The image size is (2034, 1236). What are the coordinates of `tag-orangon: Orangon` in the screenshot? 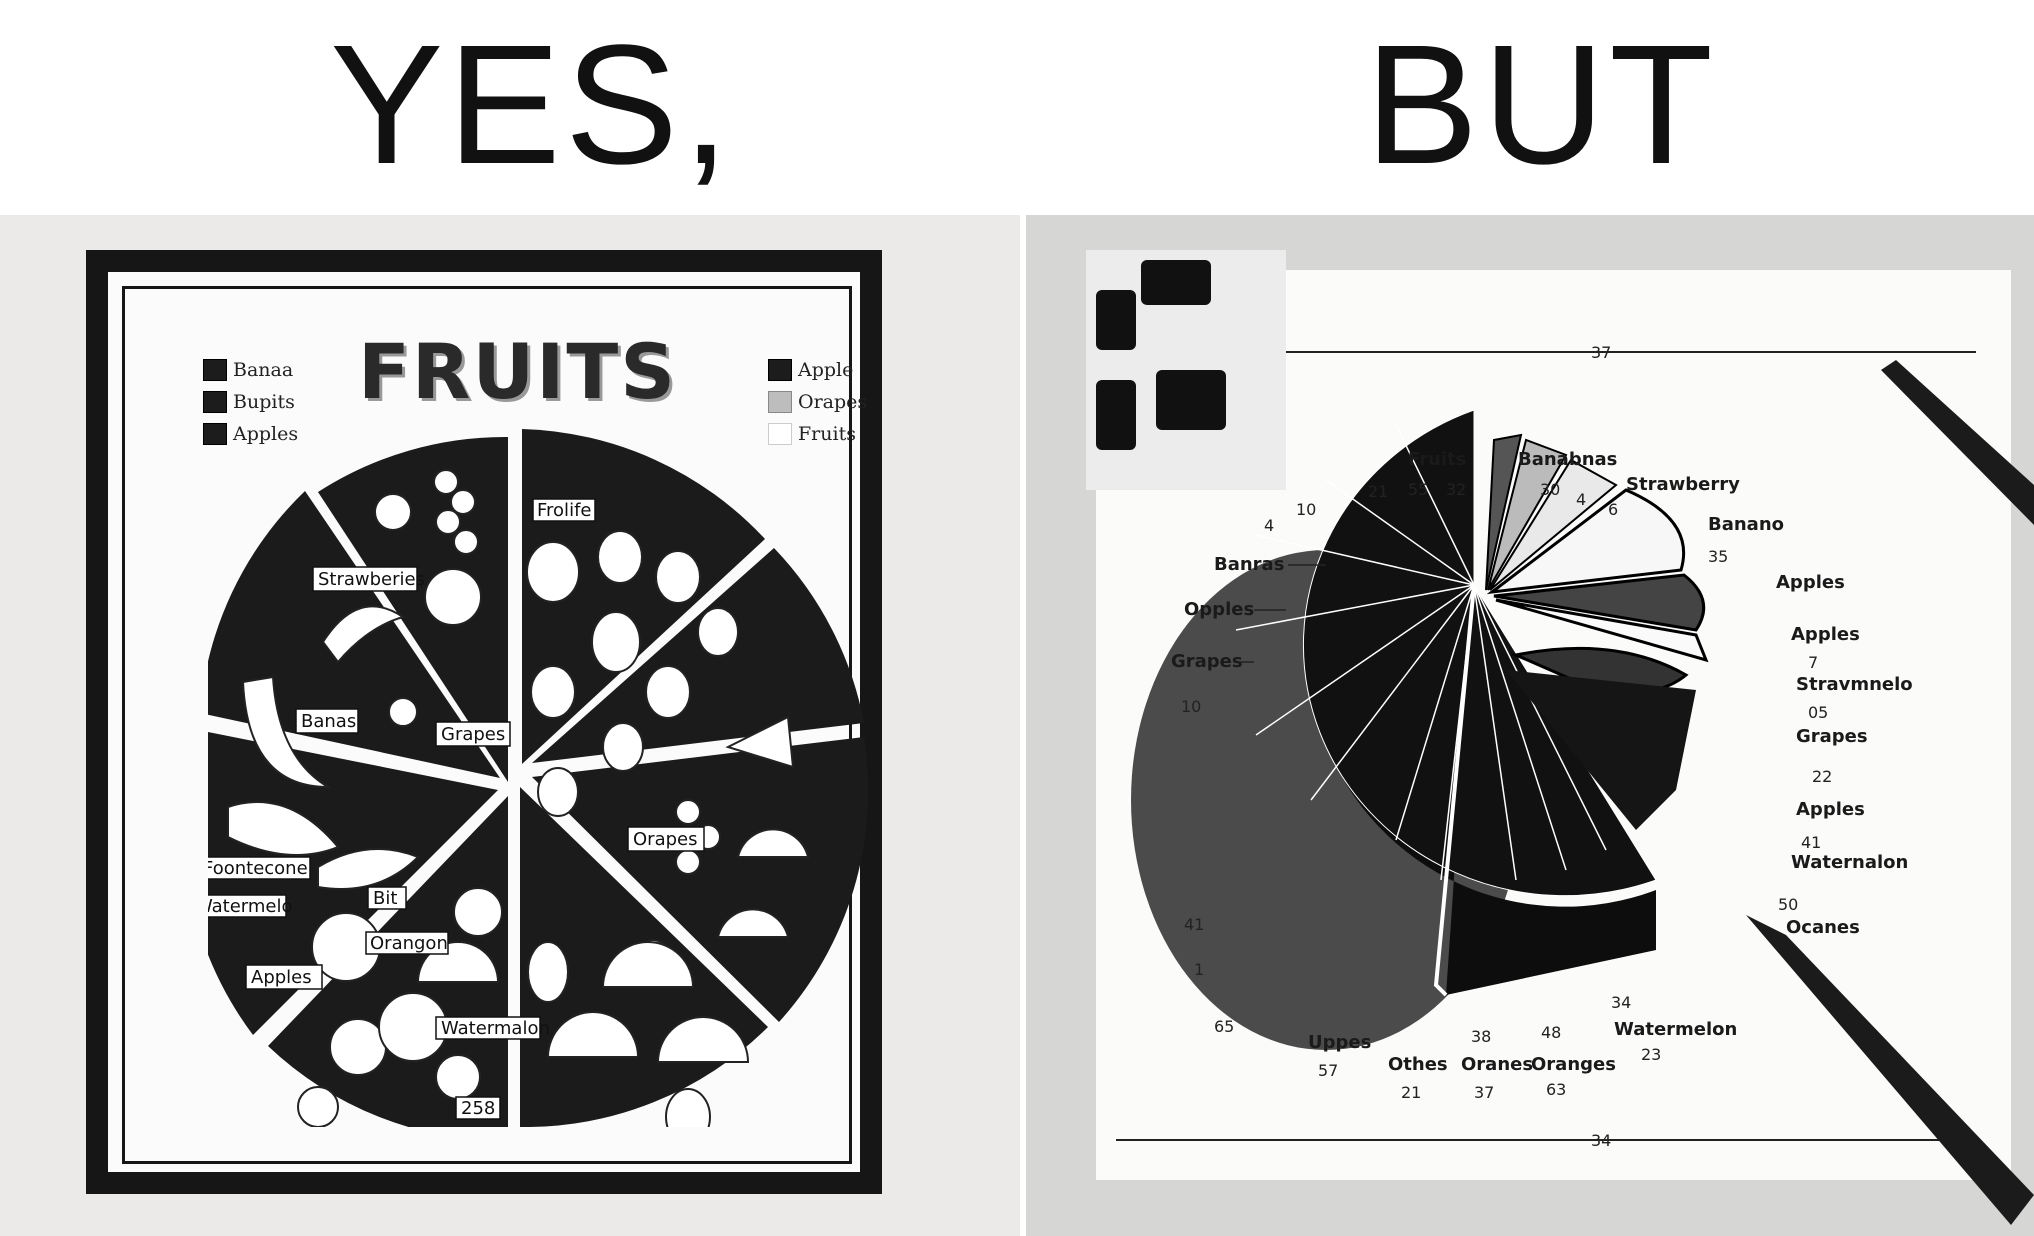 It's located at (409, 943).